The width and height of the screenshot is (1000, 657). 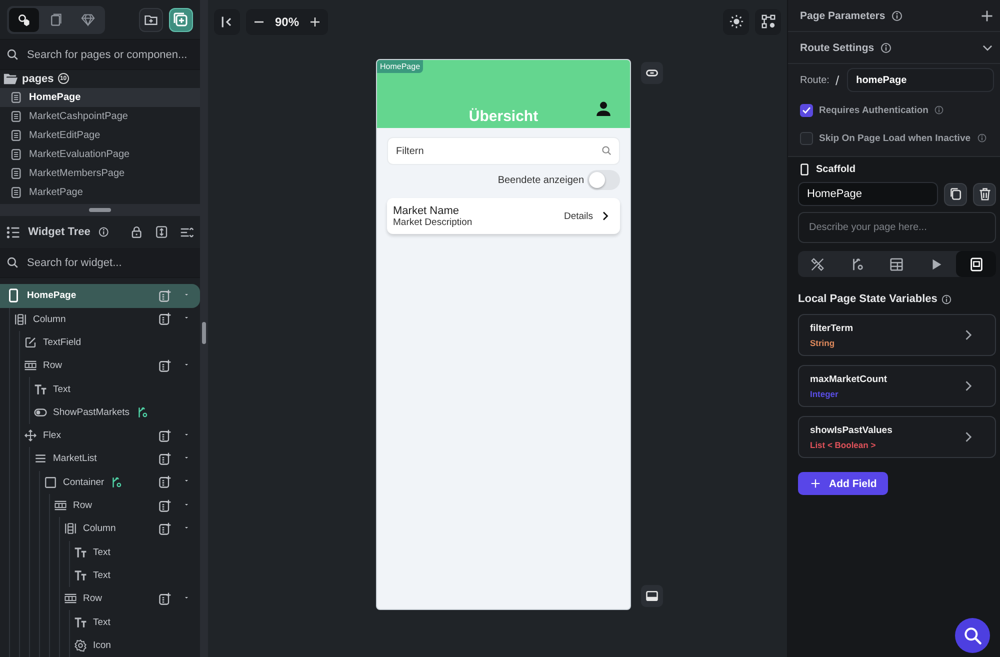 What do you see at coordinates (51, 296) in the screenshot?
I see `tree-node-label: HomePage` at bounding box center [51, 296].